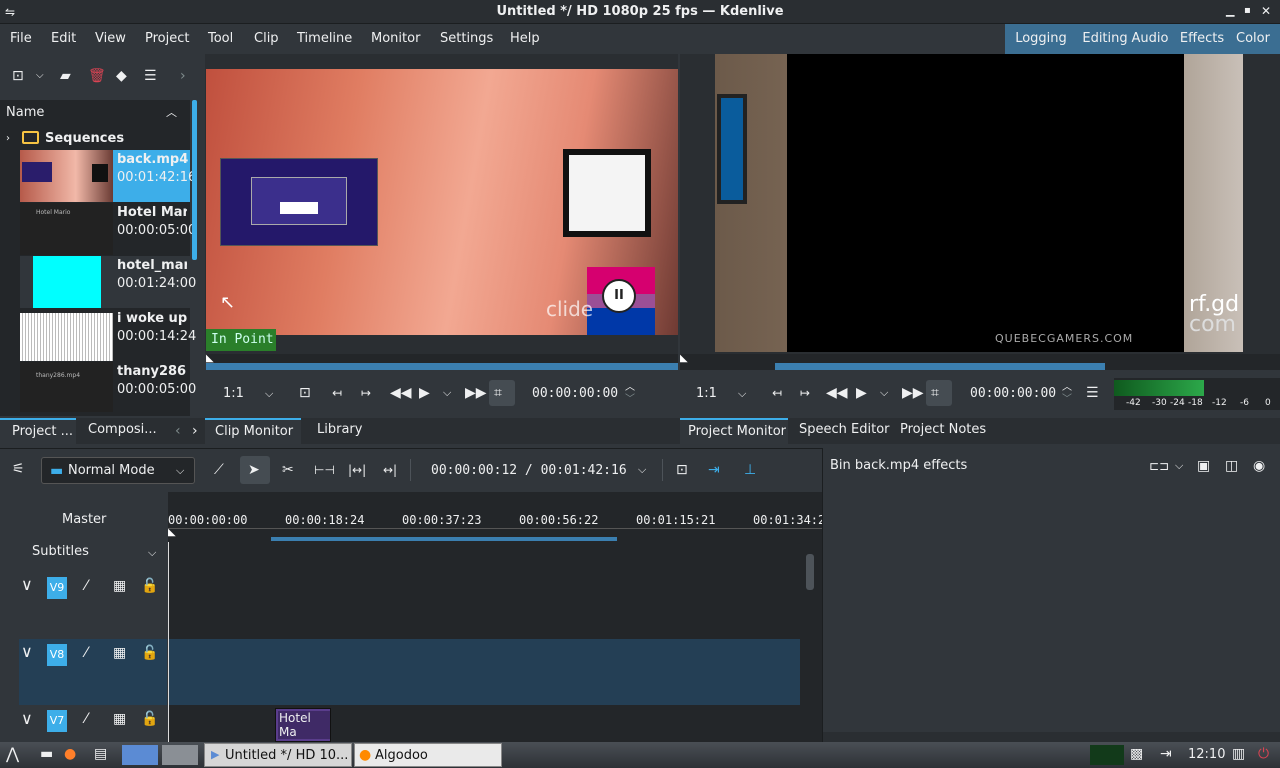 The height and width of the screenshot is (768, 1280). What do you see at coordinates (46, 754) in the screenshot?
I see `show-desktop-icon: ▬` at bounding box center [46, 754].